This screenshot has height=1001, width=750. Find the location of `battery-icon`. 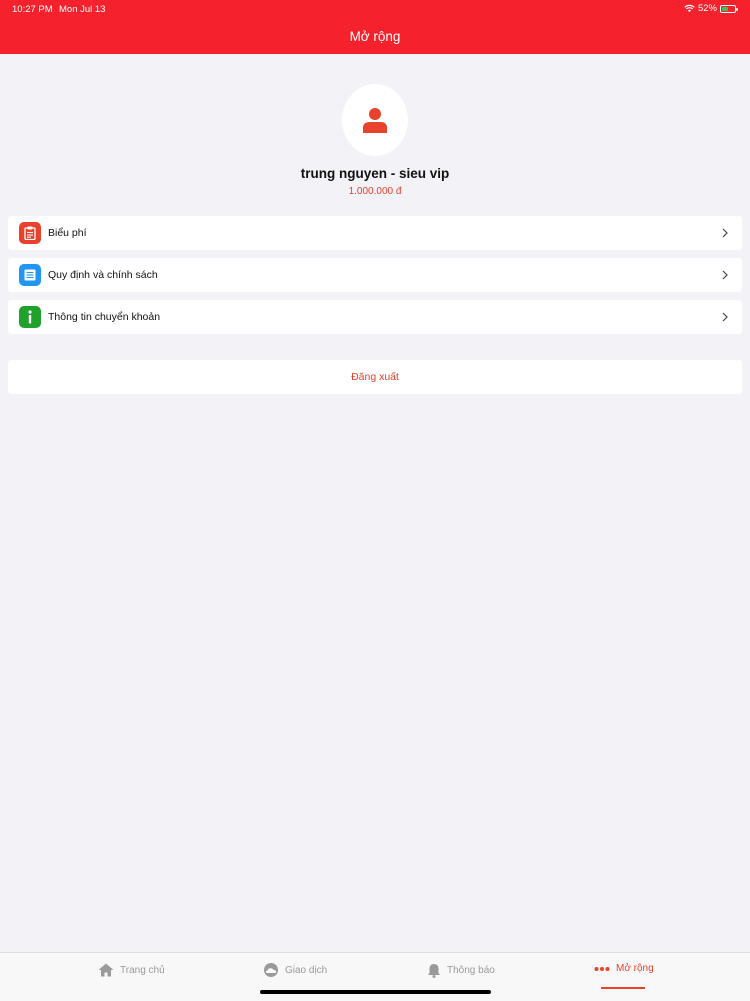

battery-icon is located at coordinates (729, 8).